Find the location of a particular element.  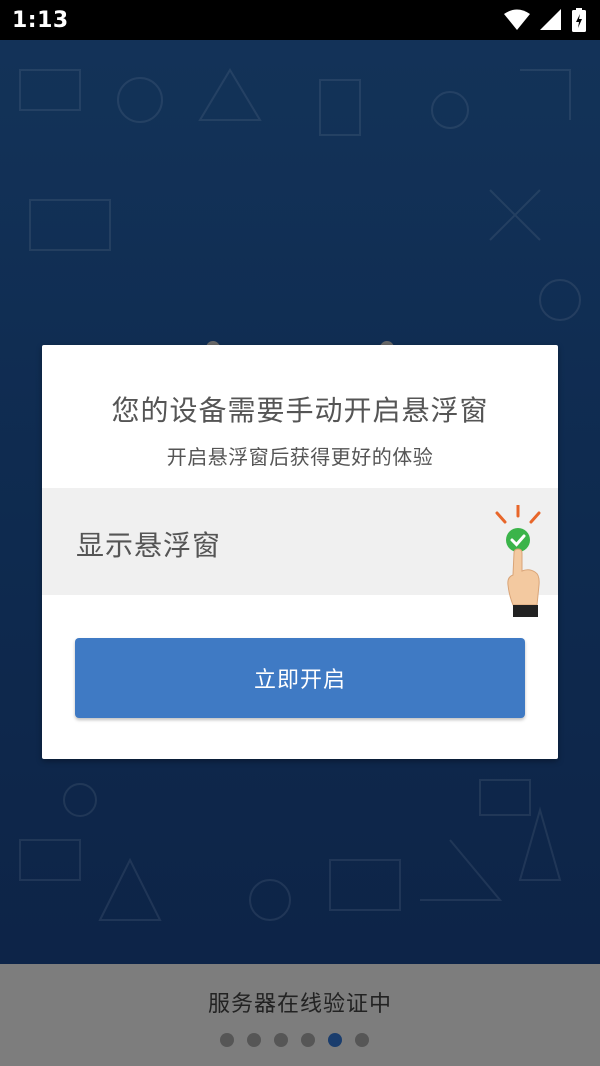

status-time: 1:13 is located at coordinates (40, 20).